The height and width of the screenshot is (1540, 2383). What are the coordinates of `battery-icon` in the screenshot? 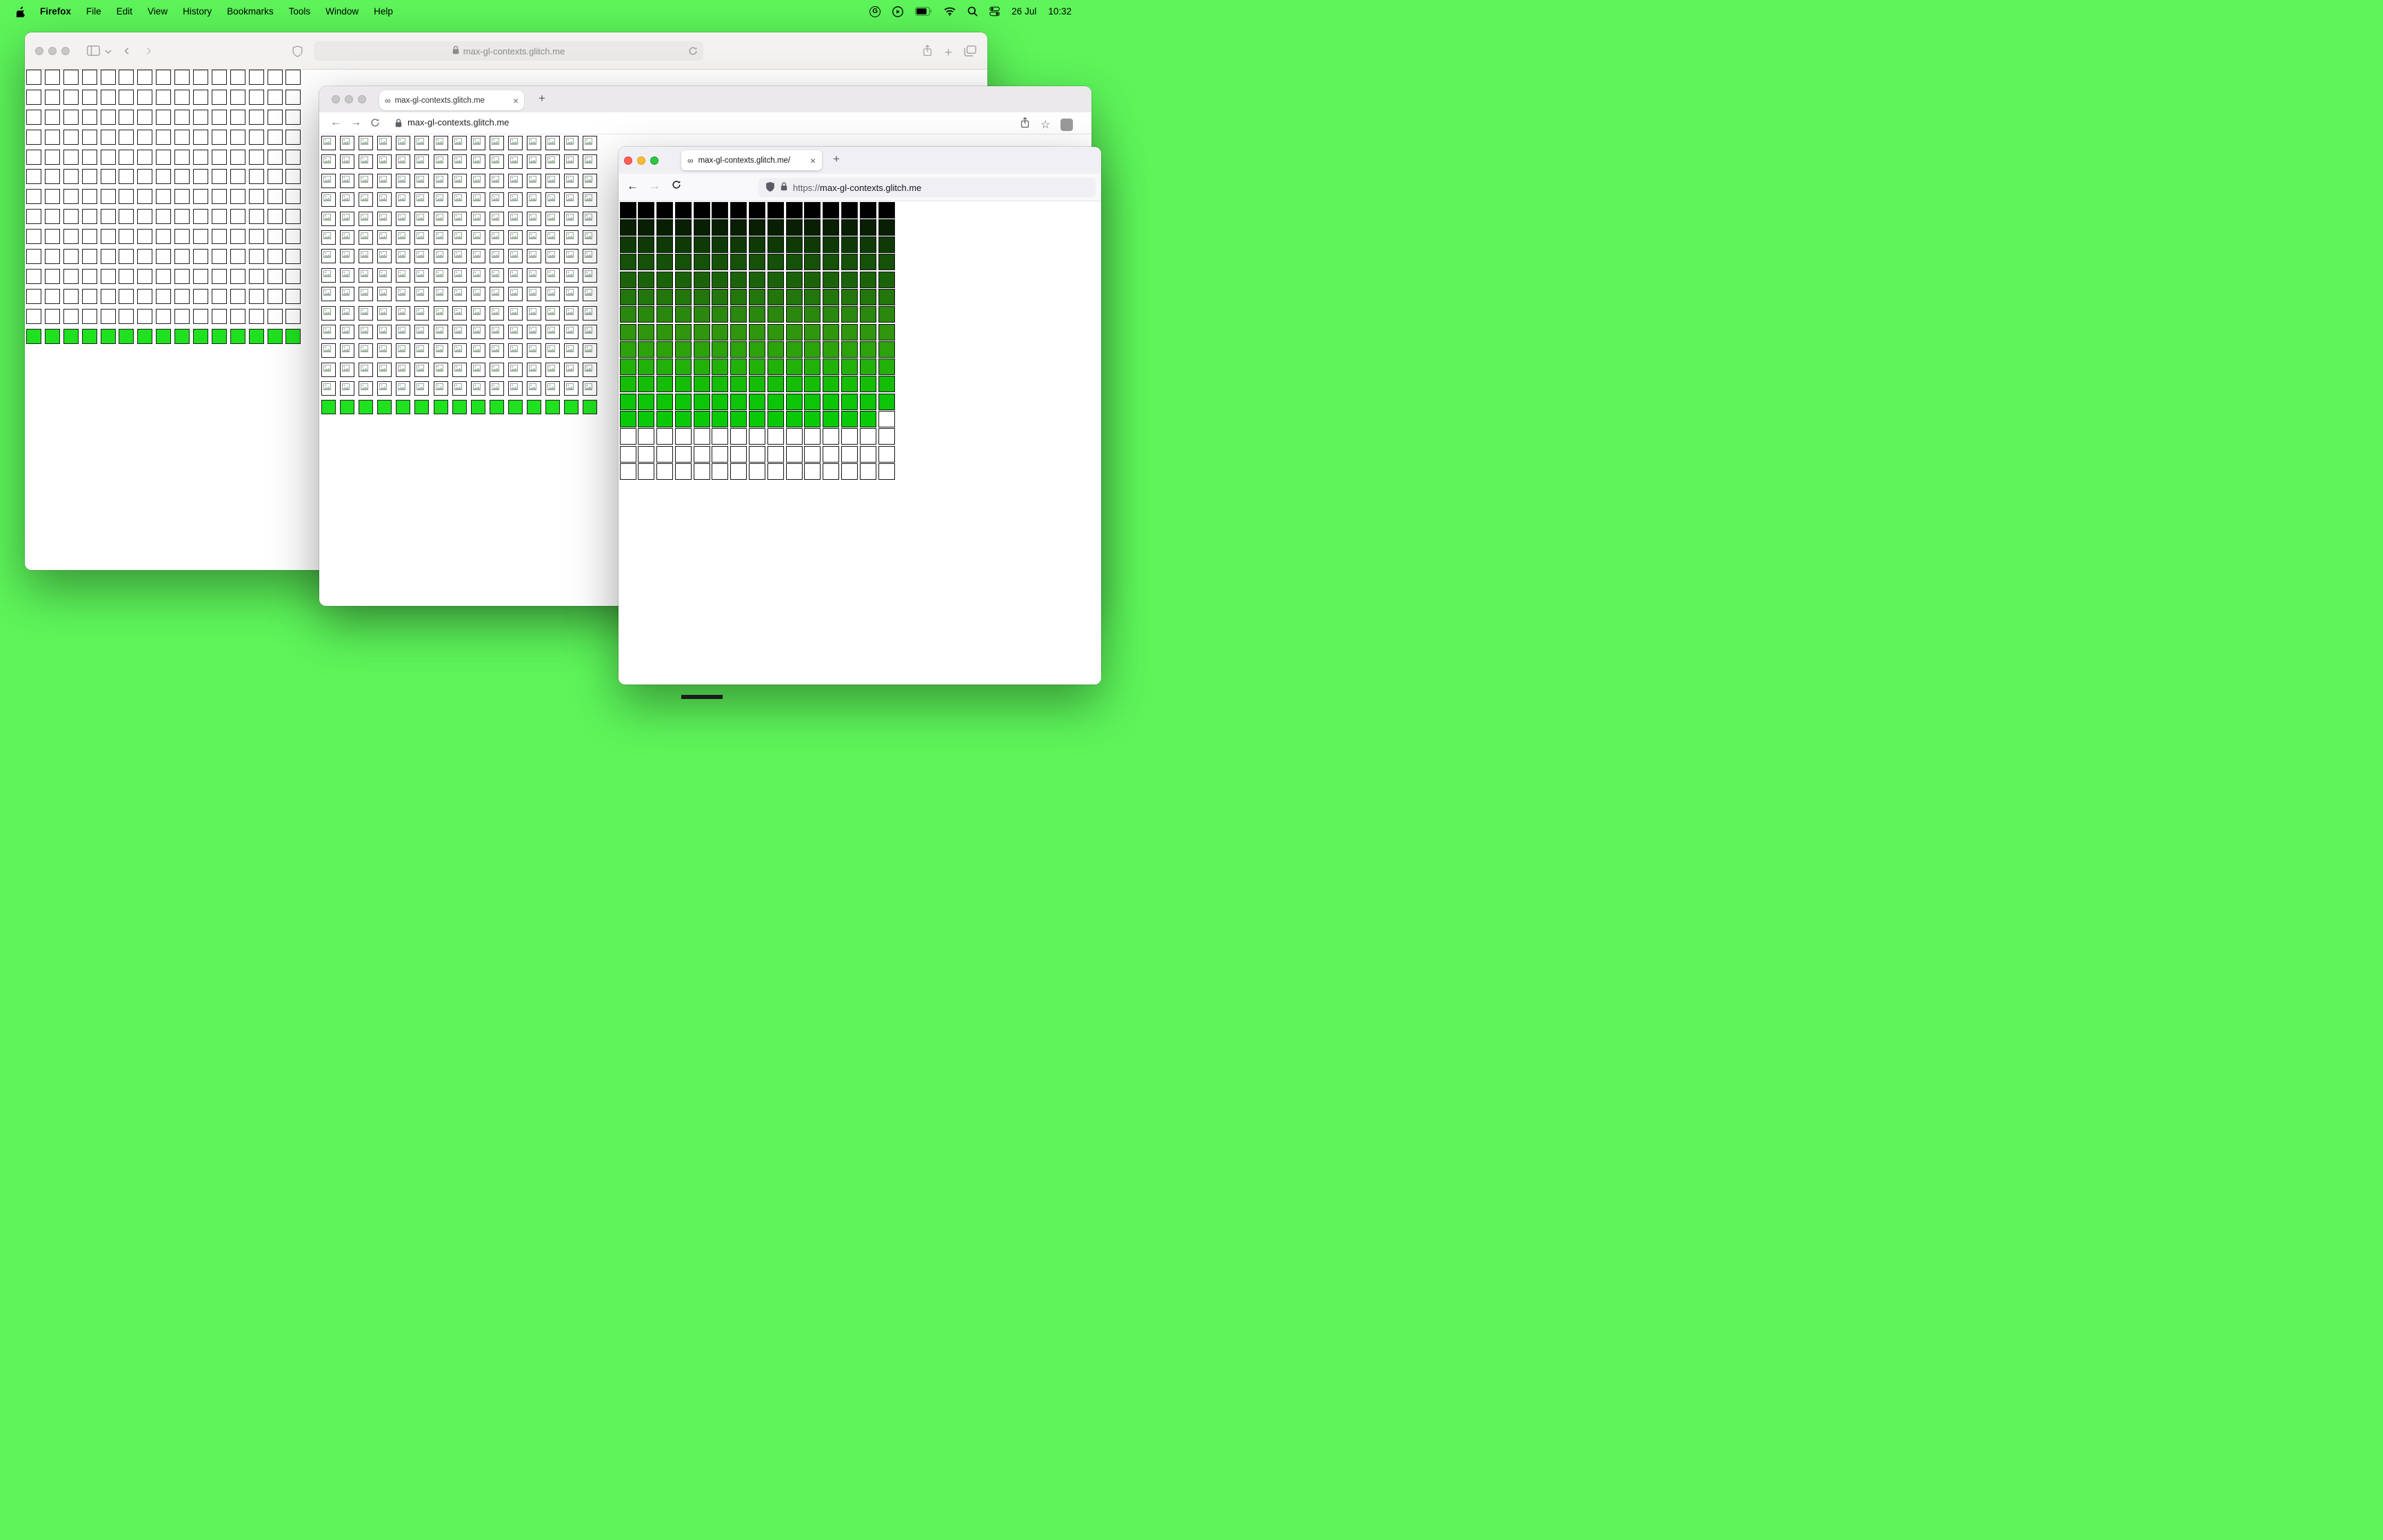 It's located at (923, 12).